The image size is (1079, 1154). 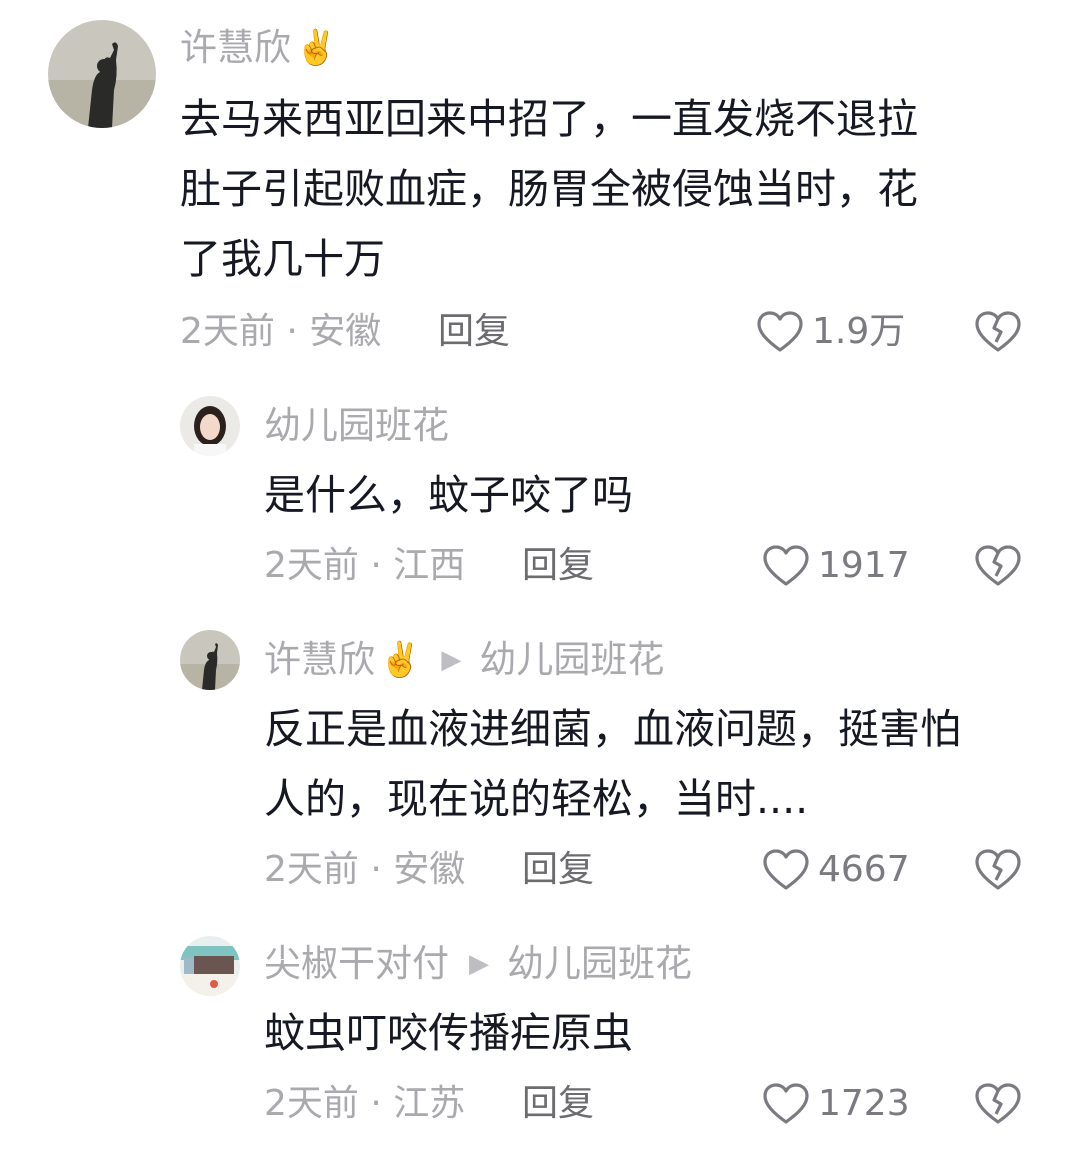 What do you see at coordinates (365, 1103) in the screenshot?
I see `comment-time-location: 2天前 · 江苏` at bounding box center [365, 1103].